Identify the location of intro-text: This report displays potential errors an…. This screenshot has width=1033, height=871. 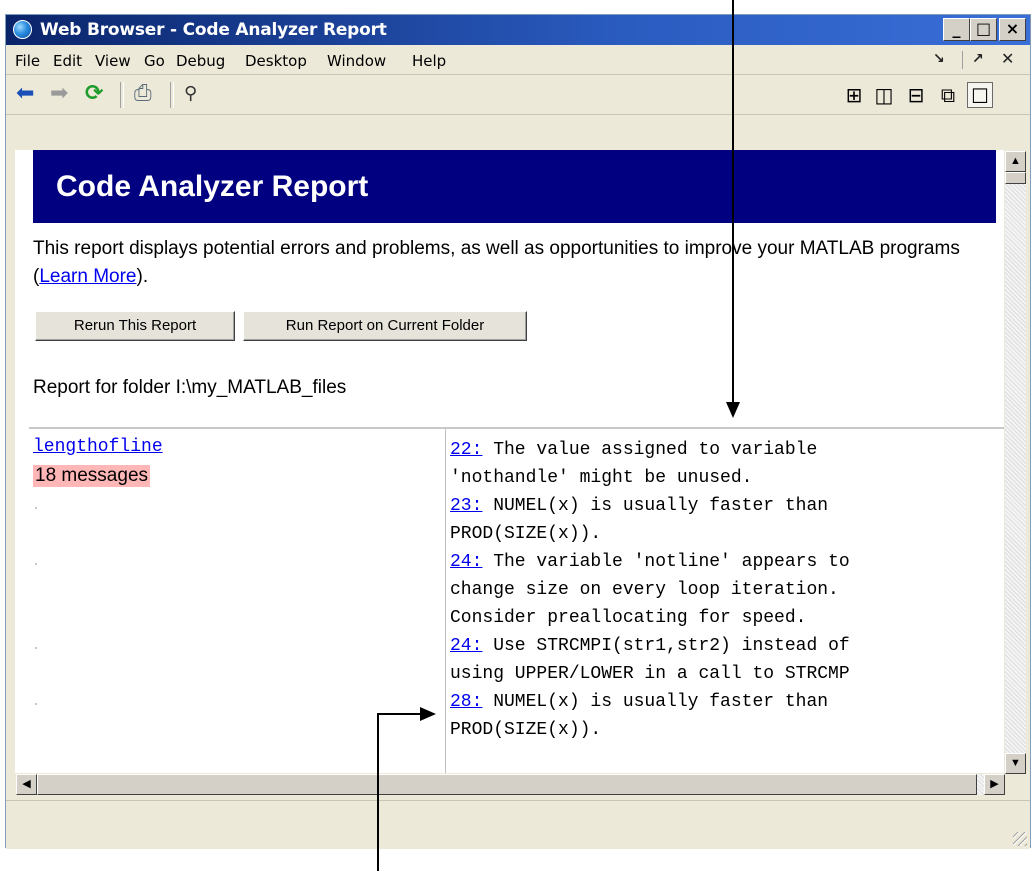
(496, 262).